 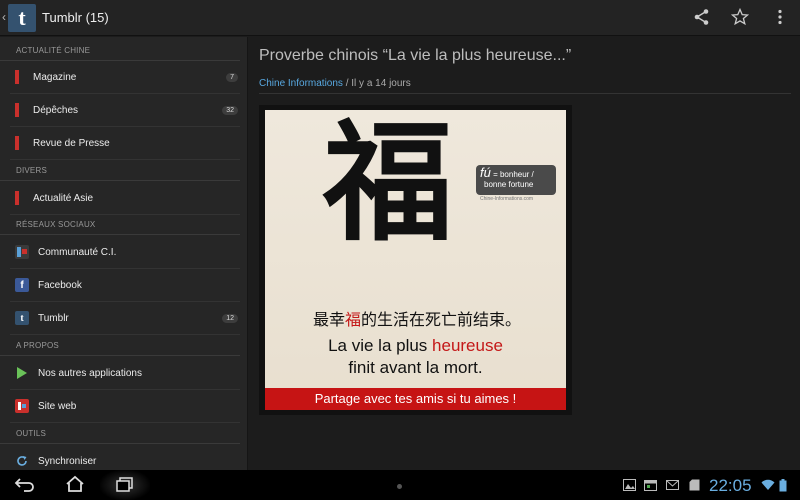 What do you see at coordinates (730, 486) in the screenshot?
I see `status-clock: 22:05` at bounding box center [730, 486].